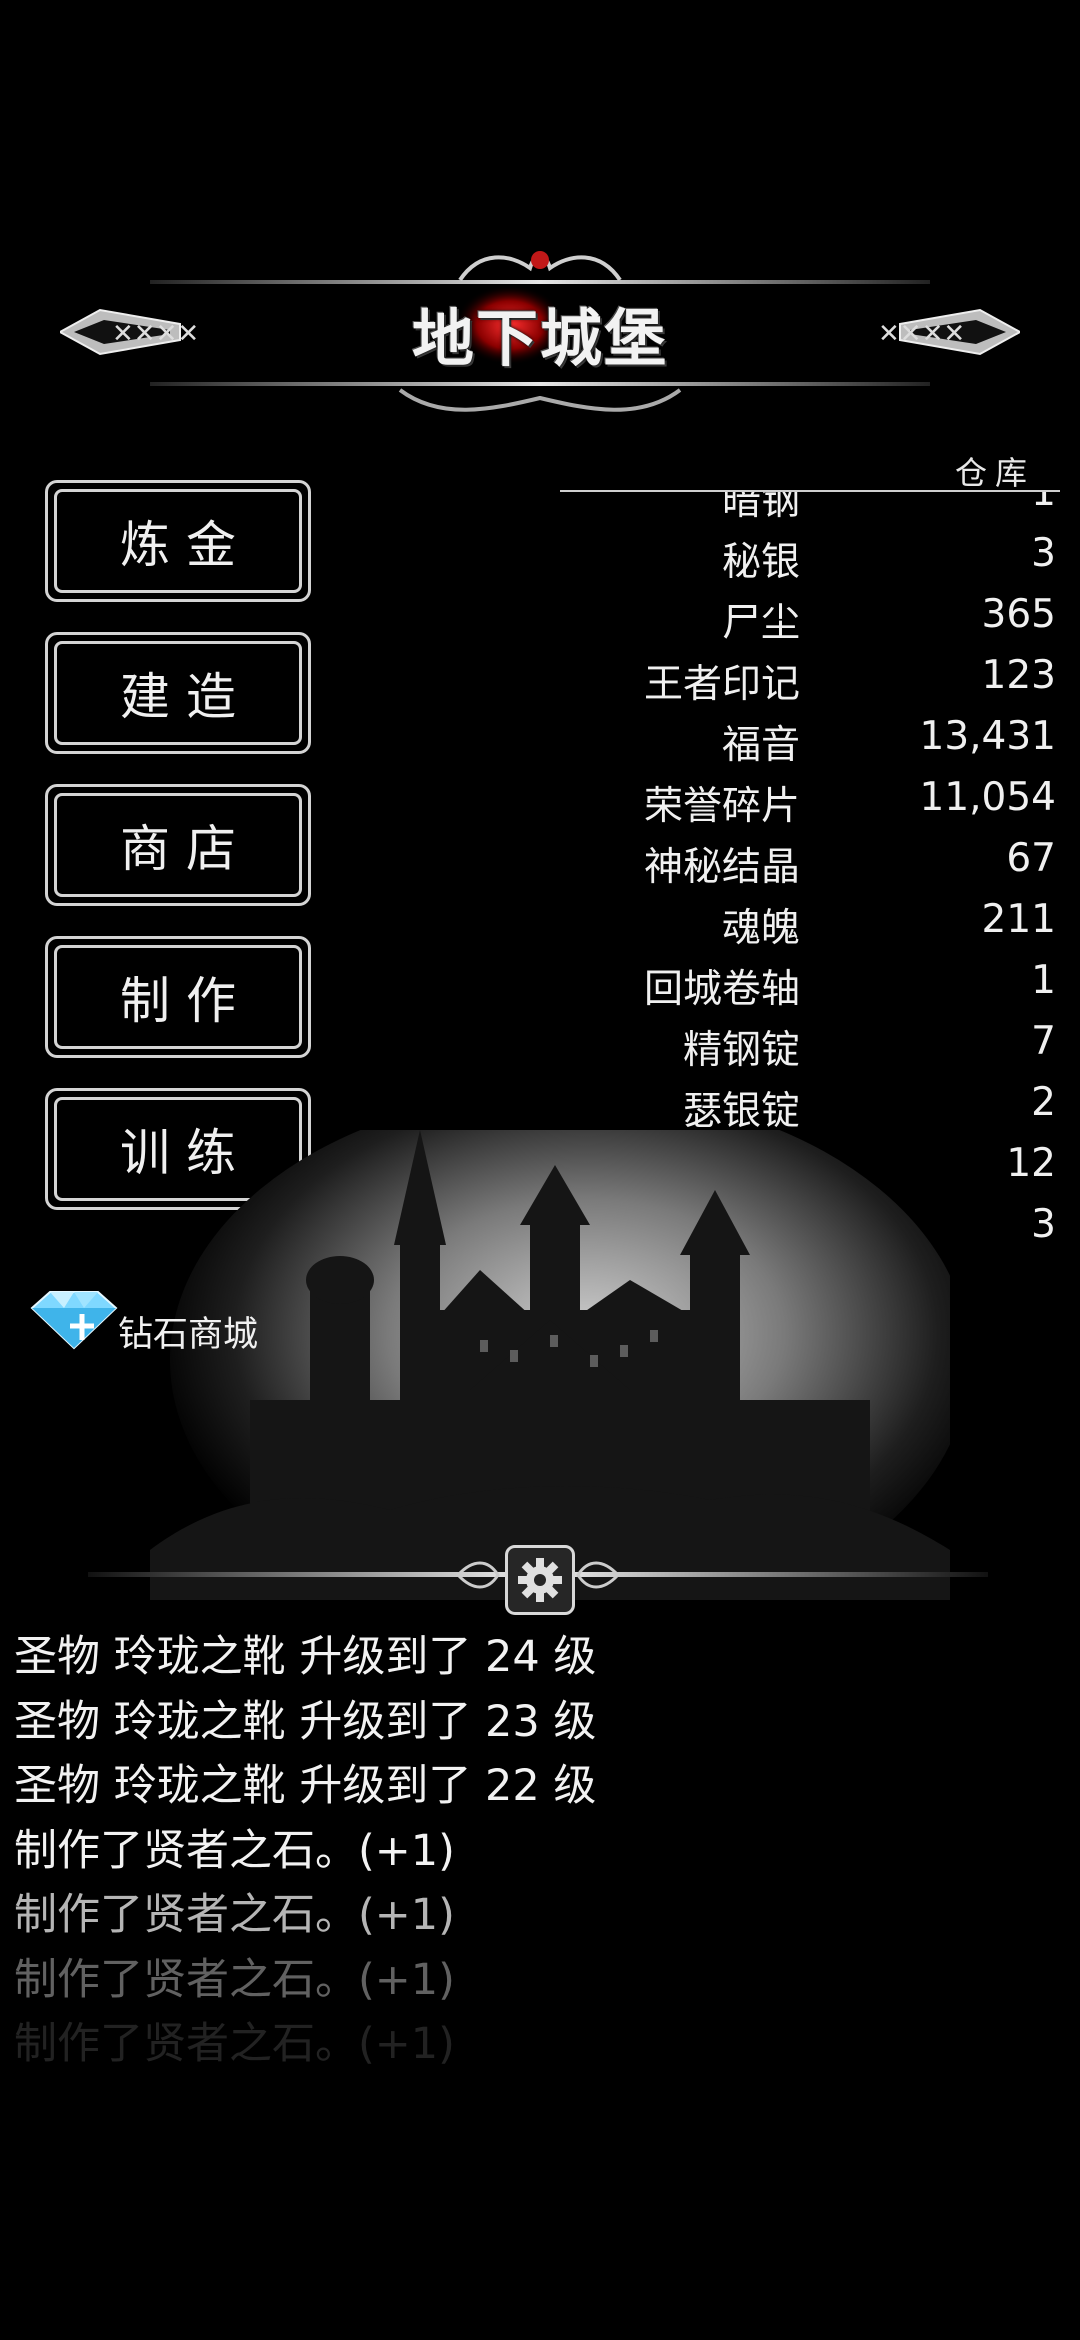 The width and height of the screenshot is (1080, 2340). Describe the element at coordinates (186, 1001) in the screenshot. I see `craft-label: 制作` at that location.